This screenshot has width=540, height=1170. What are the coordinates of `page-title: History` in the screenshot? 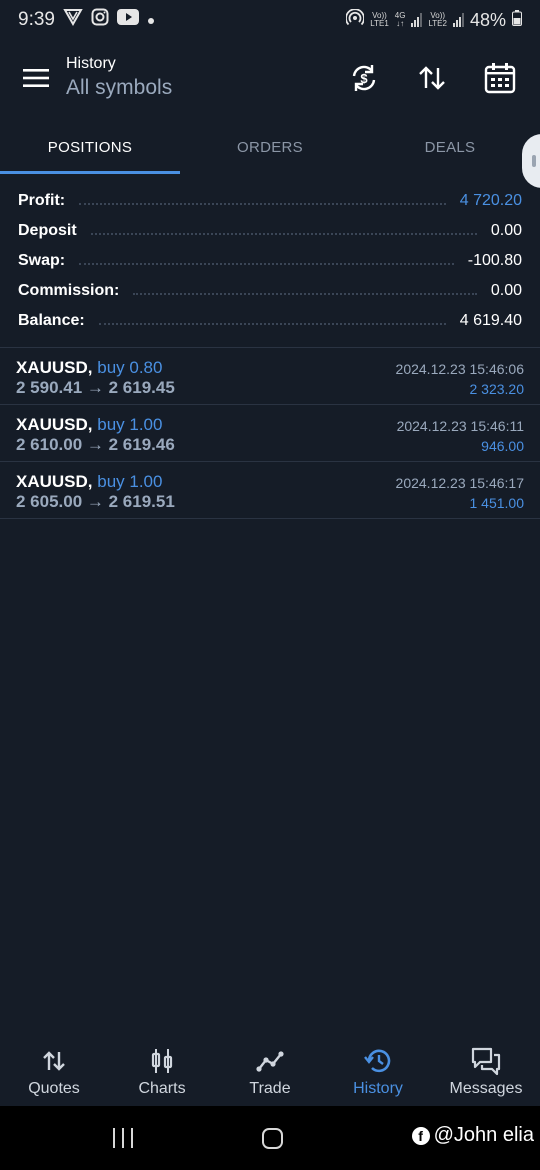 It's located at (91, 63).